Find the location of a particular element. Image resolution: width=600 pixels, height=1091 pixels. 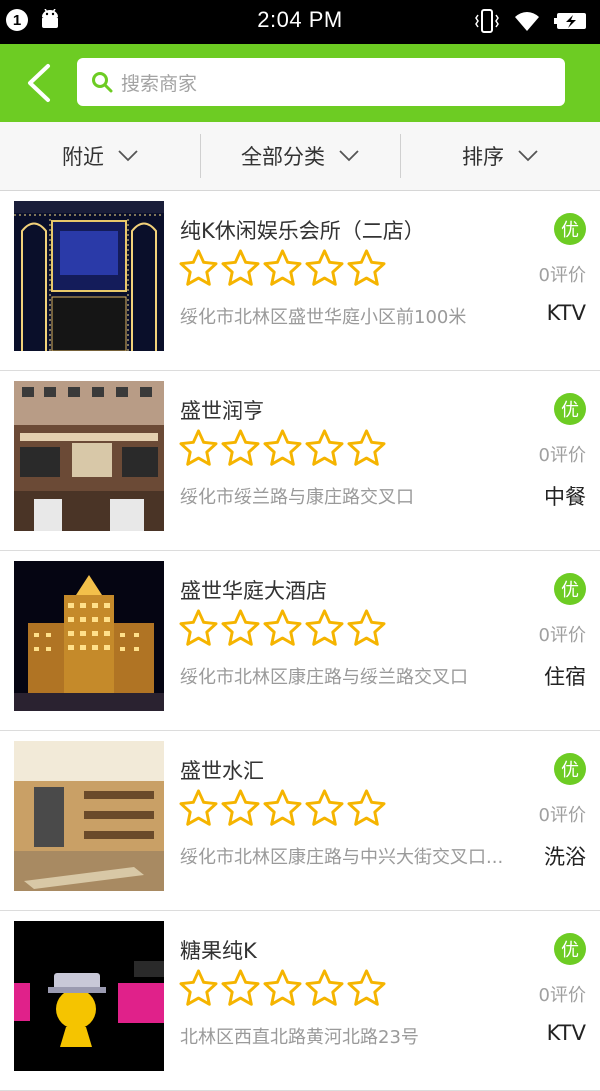

search-input: 搜索商家 is located at coordinates (321, 82).